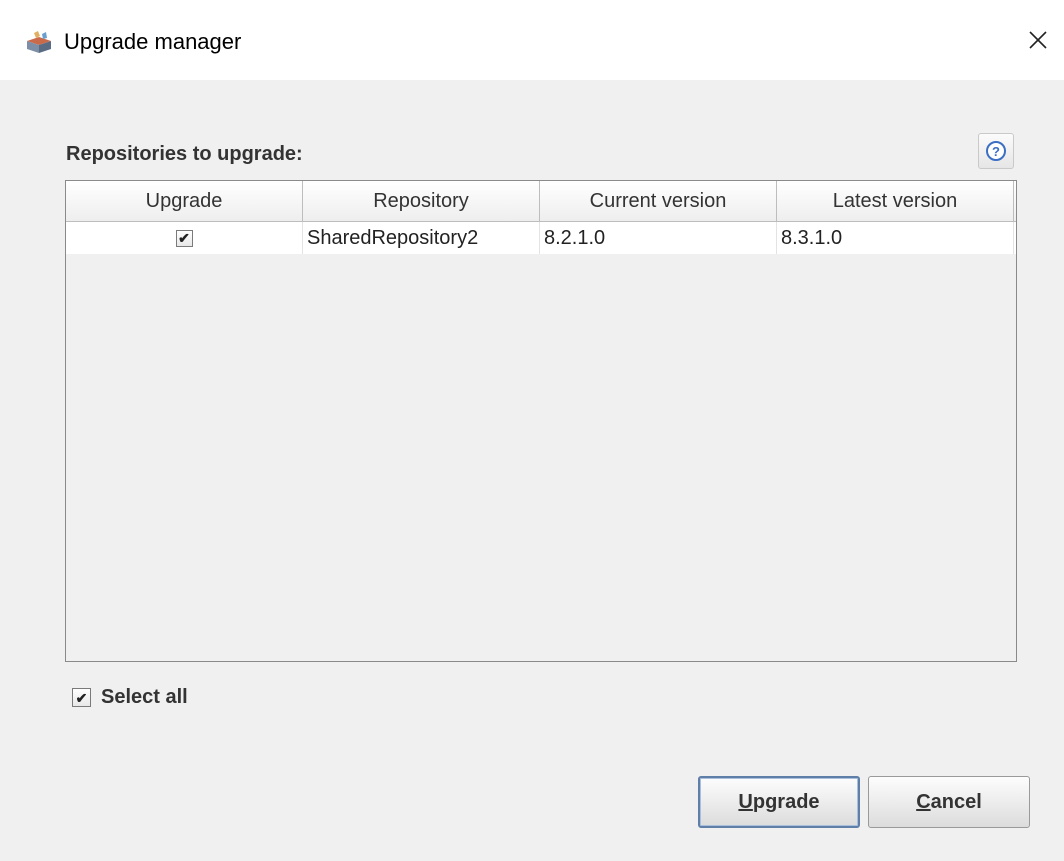 The height and width of the screenshot is (861, 1064). What do you see at coordinates (39, 42) in the screenshot?
I see `app-icon` at bounding box center [39, 42].